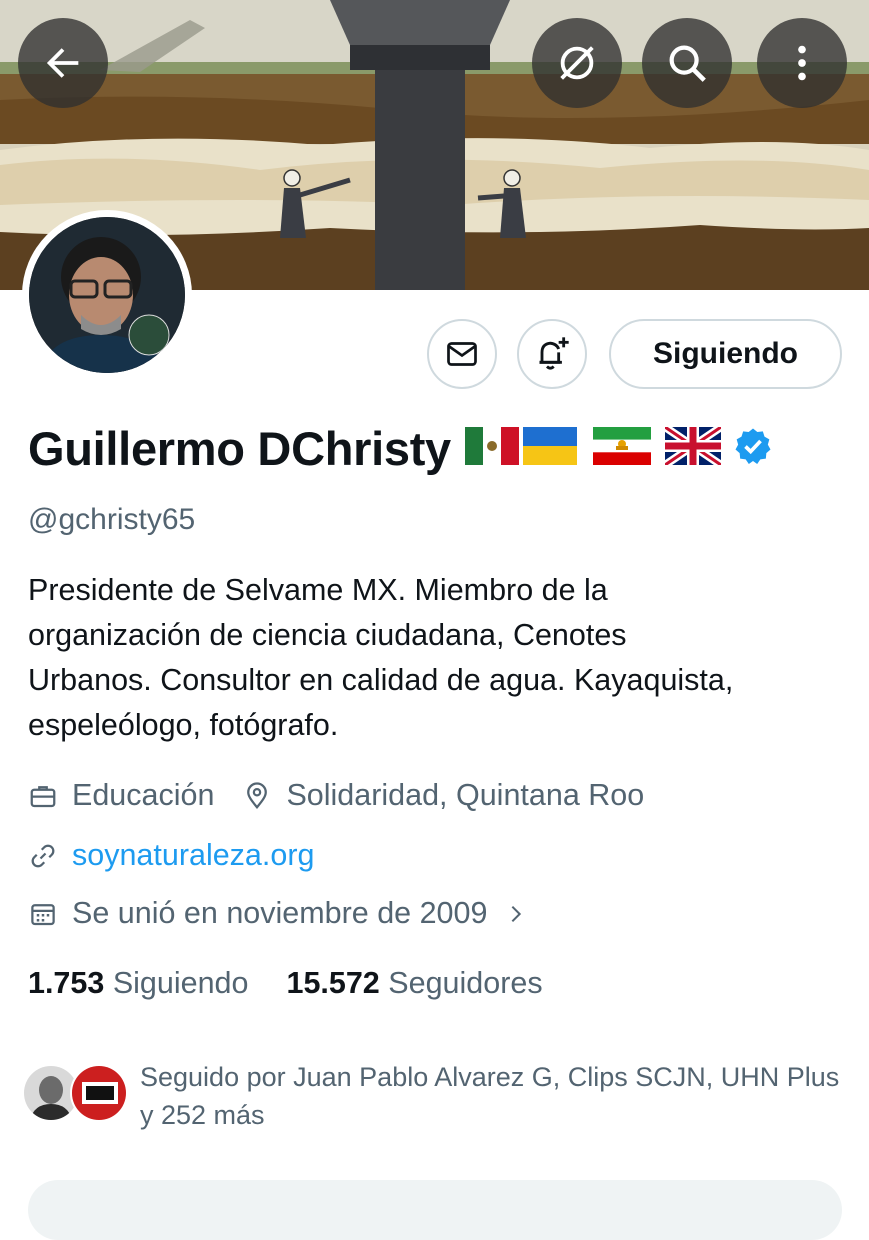 Image resolution: width=869 pixels, height=1240 pixels. I want to click on search-icon, so click(687, 63).